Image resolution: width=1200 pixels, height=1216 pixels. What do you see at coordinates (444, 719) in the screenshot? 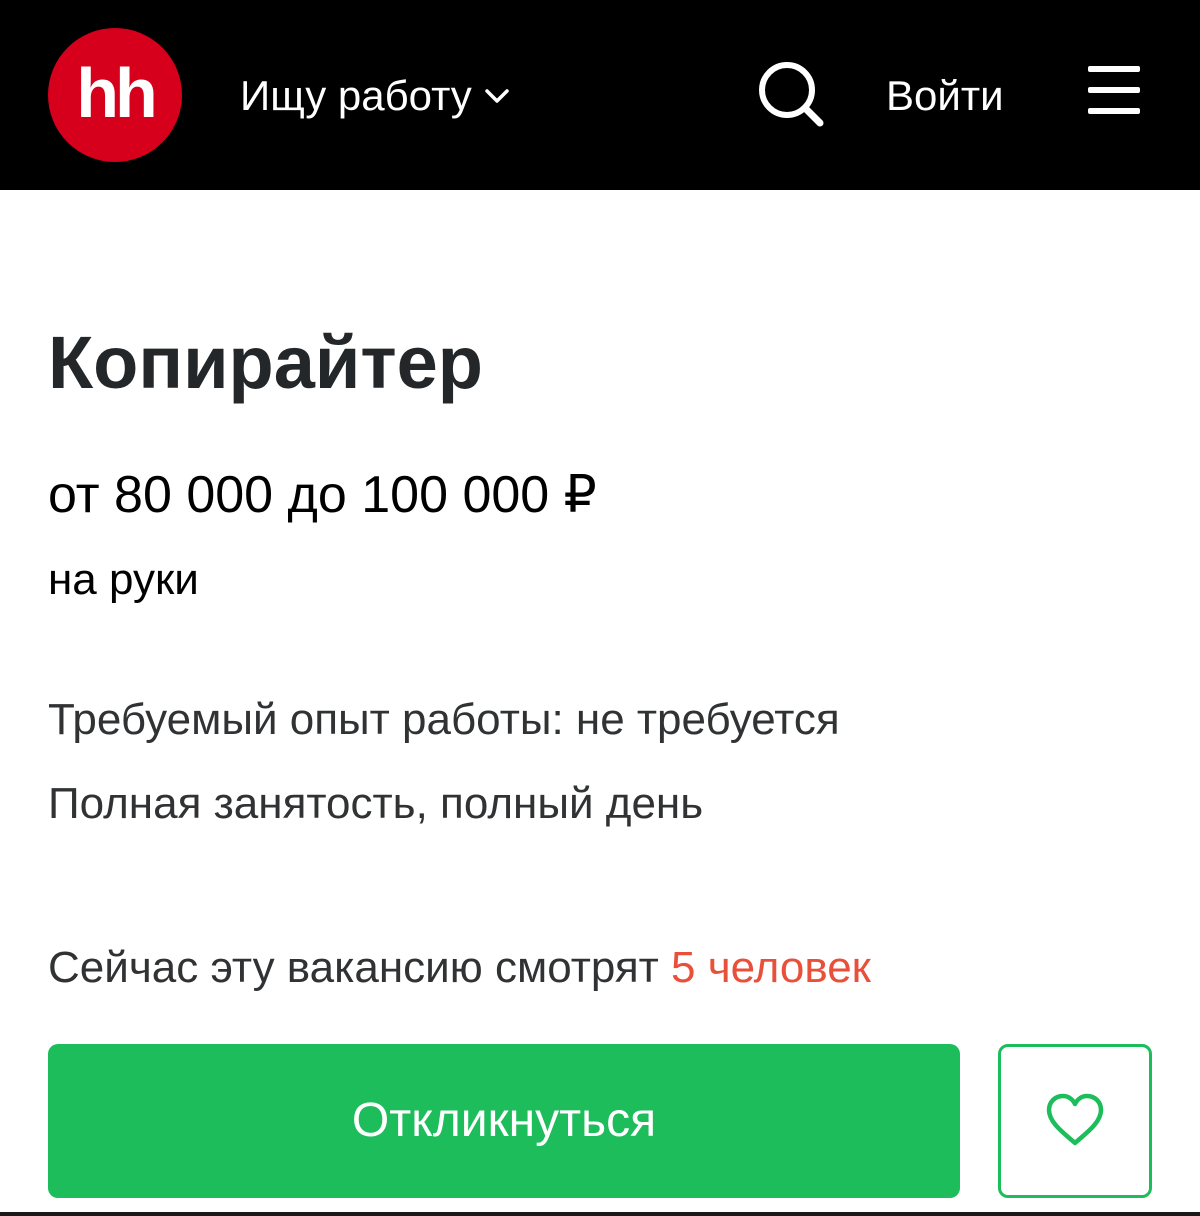
I see `experience-requirement: Требуемый опыт работы: не требуется` at bounding box center [444, 719].